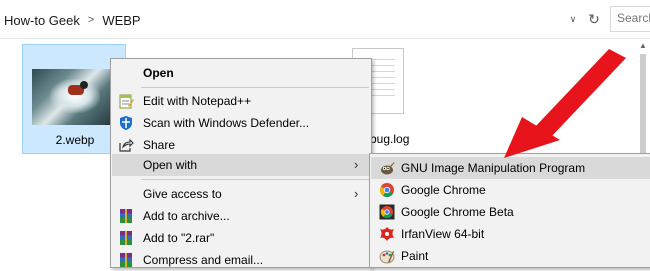  What do you see at coordinates (126, 145) in the screenshot?
I see `share-icon` at bounding box center [126, 145].